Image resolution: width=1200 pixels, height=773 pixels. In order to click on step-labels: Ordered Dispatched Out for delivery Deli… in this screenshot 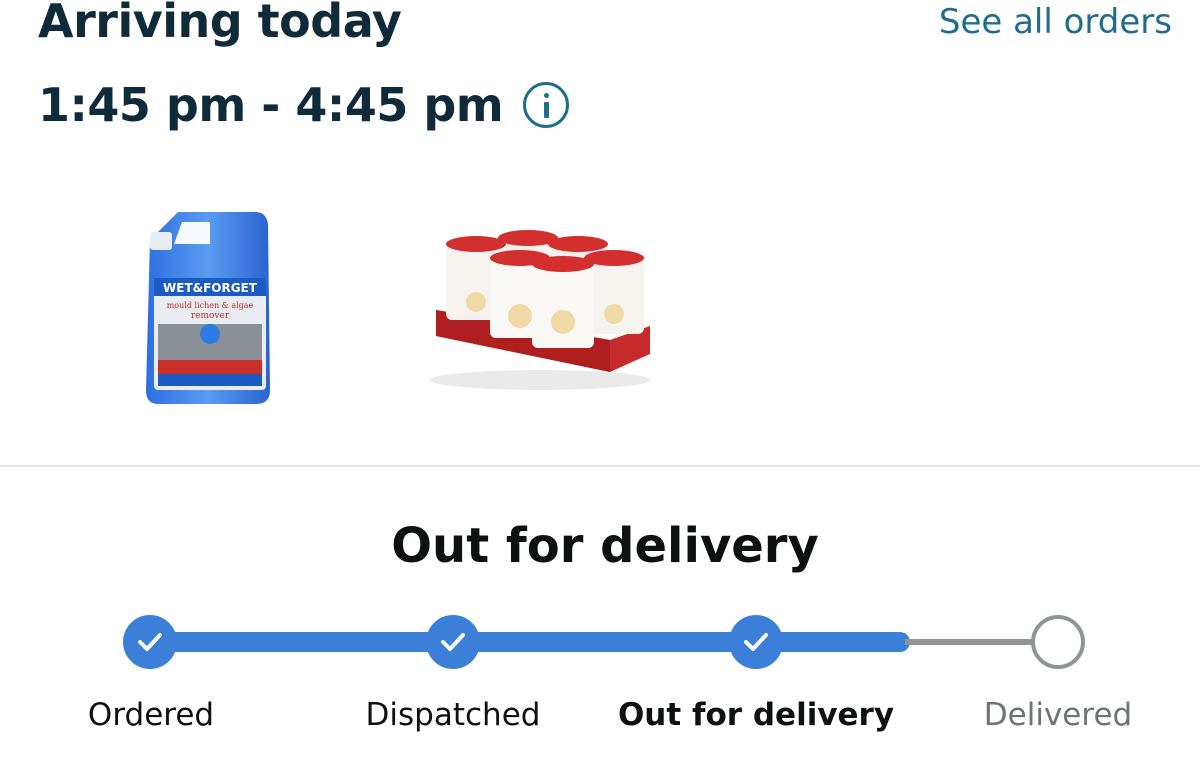, I will do `click(600, 722)`.